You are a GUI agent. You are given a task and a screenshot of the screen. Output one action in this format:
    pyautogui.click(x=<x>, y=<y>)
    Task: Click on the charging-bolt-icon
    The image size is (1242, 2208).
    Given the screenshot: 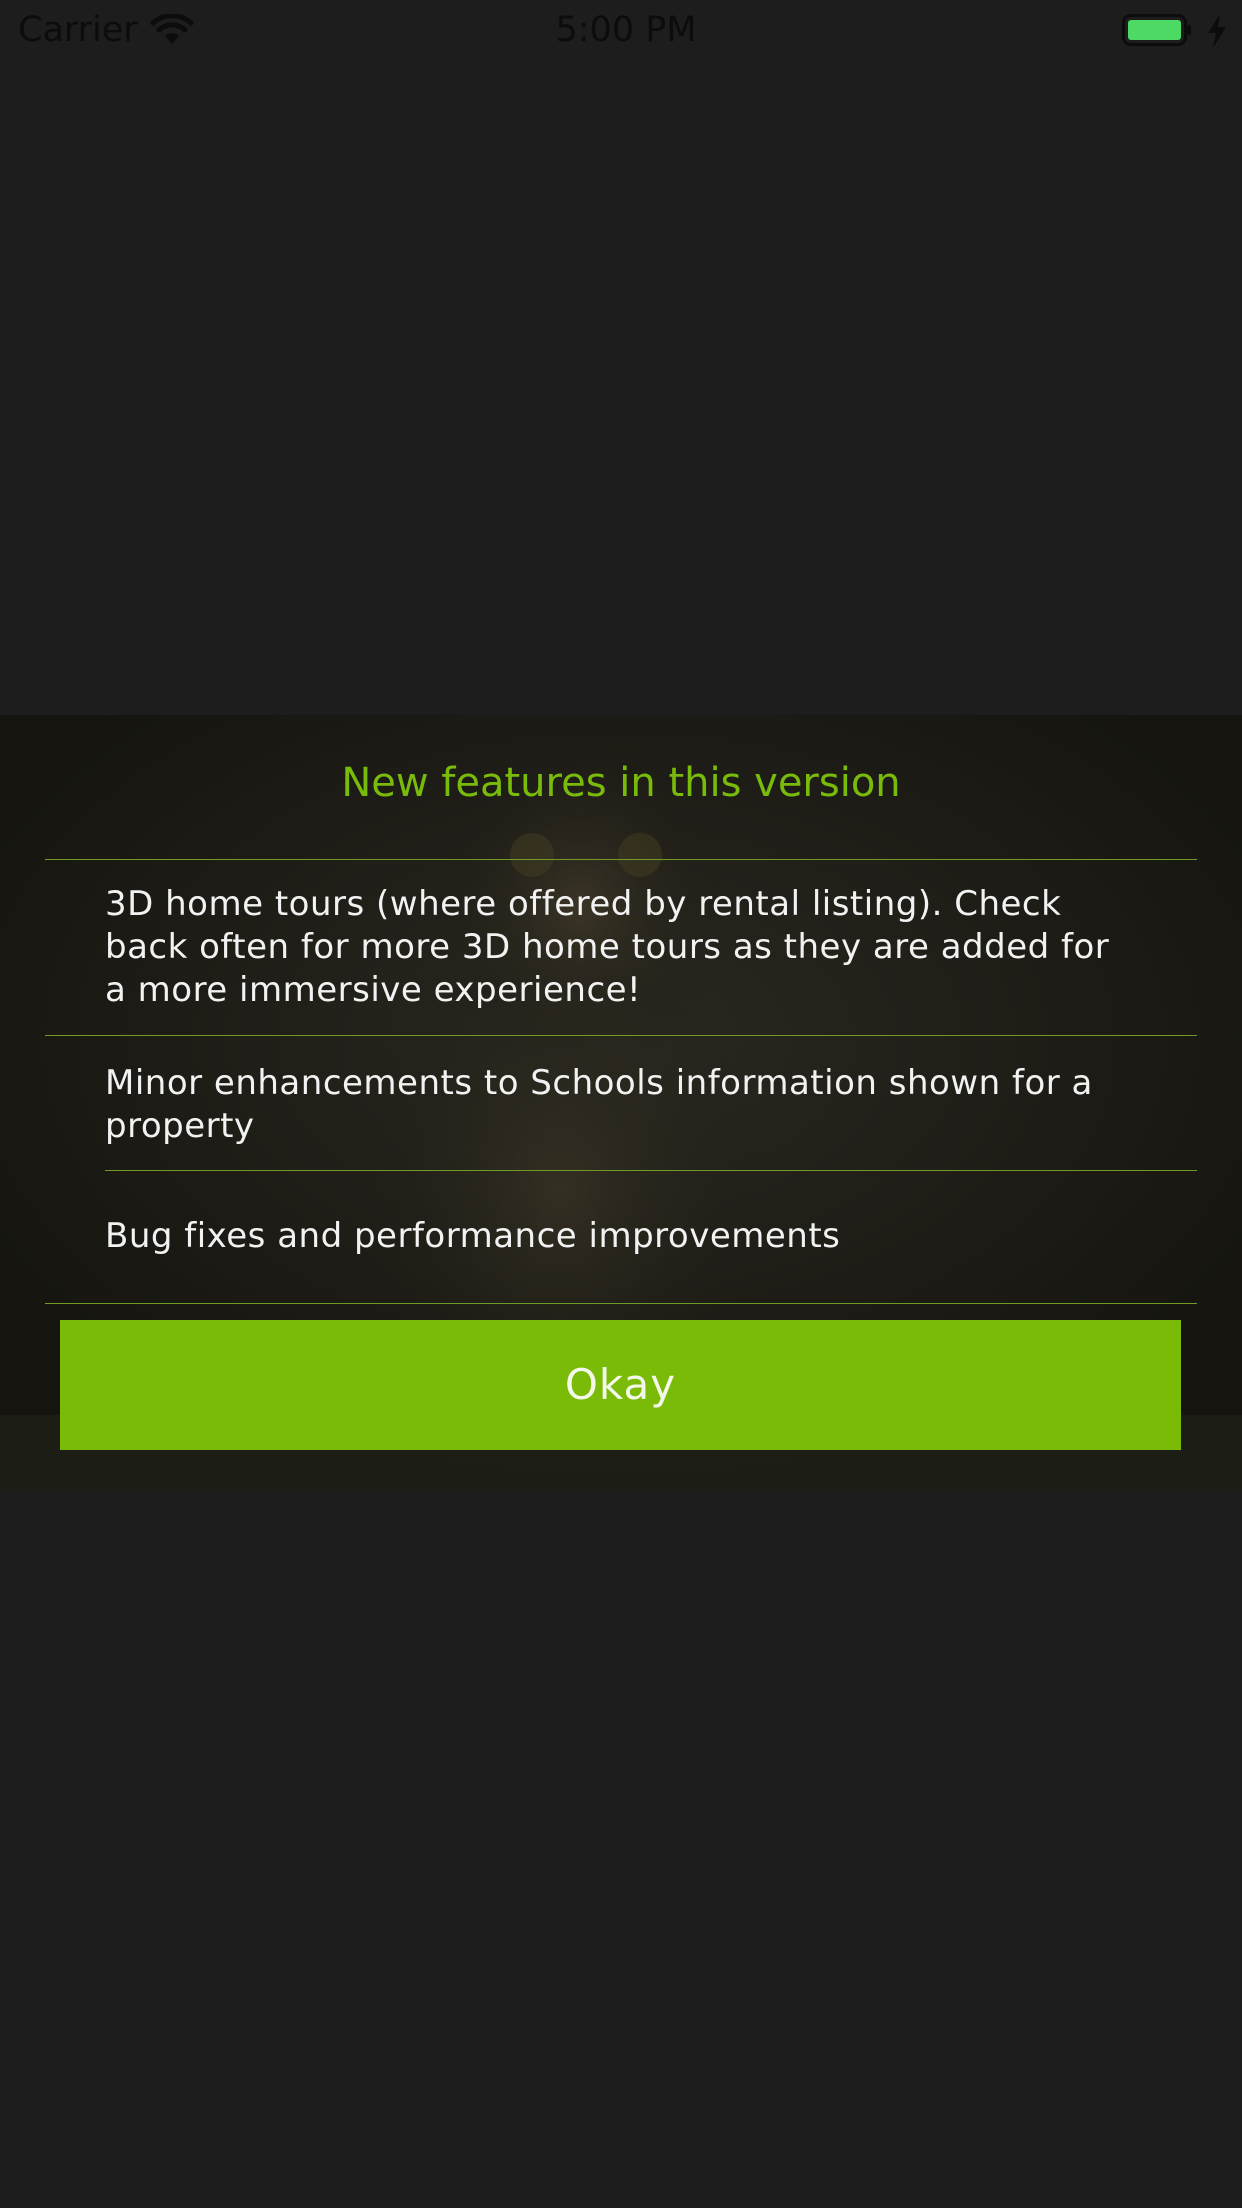 What is the action you would take?
    pyautogui.click(x=1217, y=31)
    